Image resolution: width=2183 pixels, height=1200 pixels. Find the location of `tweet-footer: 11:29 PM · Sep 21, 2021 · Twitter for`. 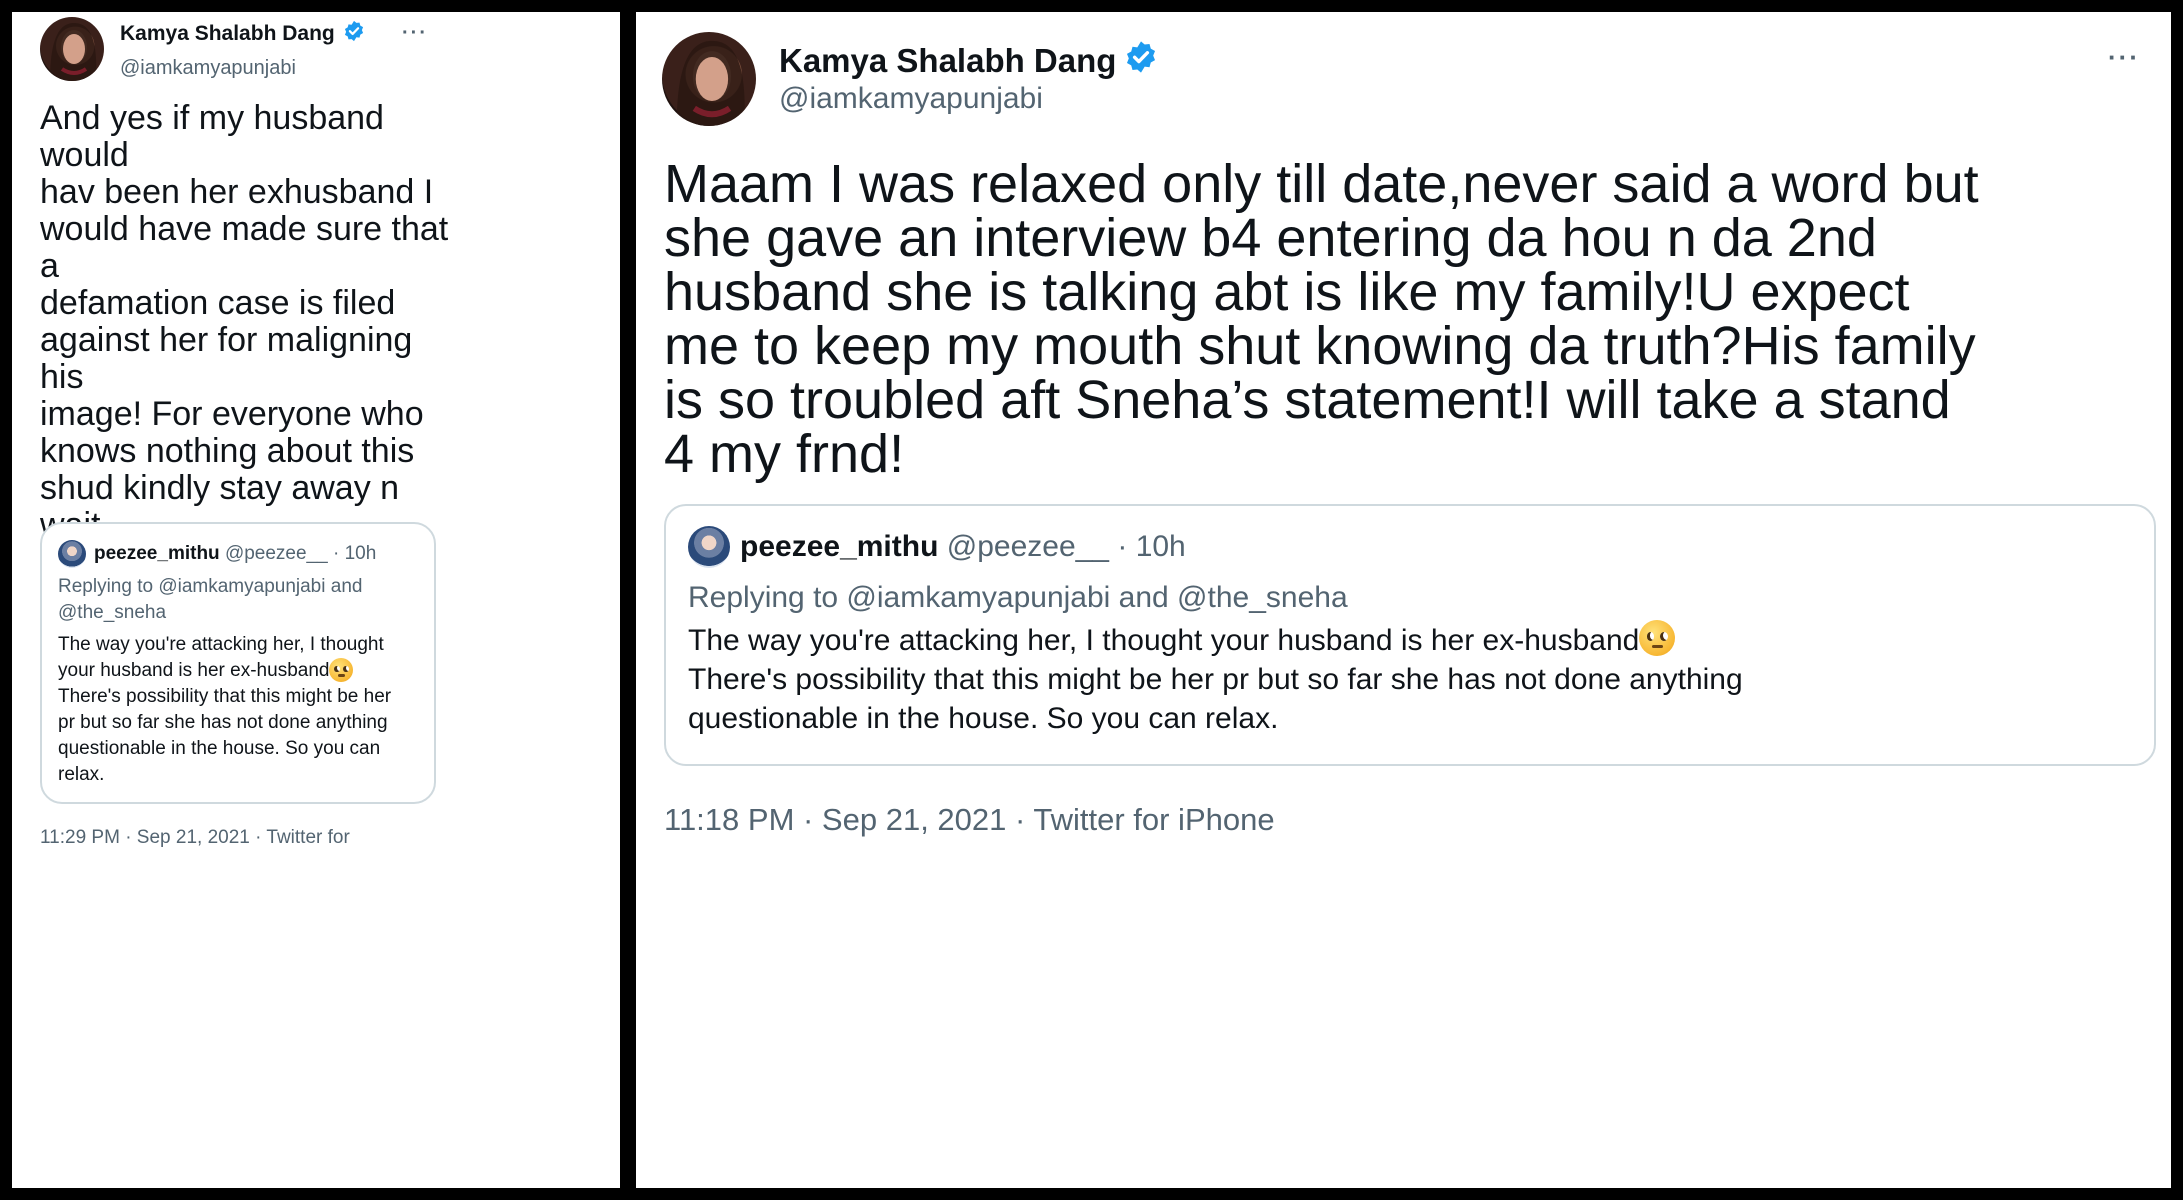

tweet-footer: 11:29 PM · Sep 21, 2021 · Twitter for is located at coordinates (195, 838).